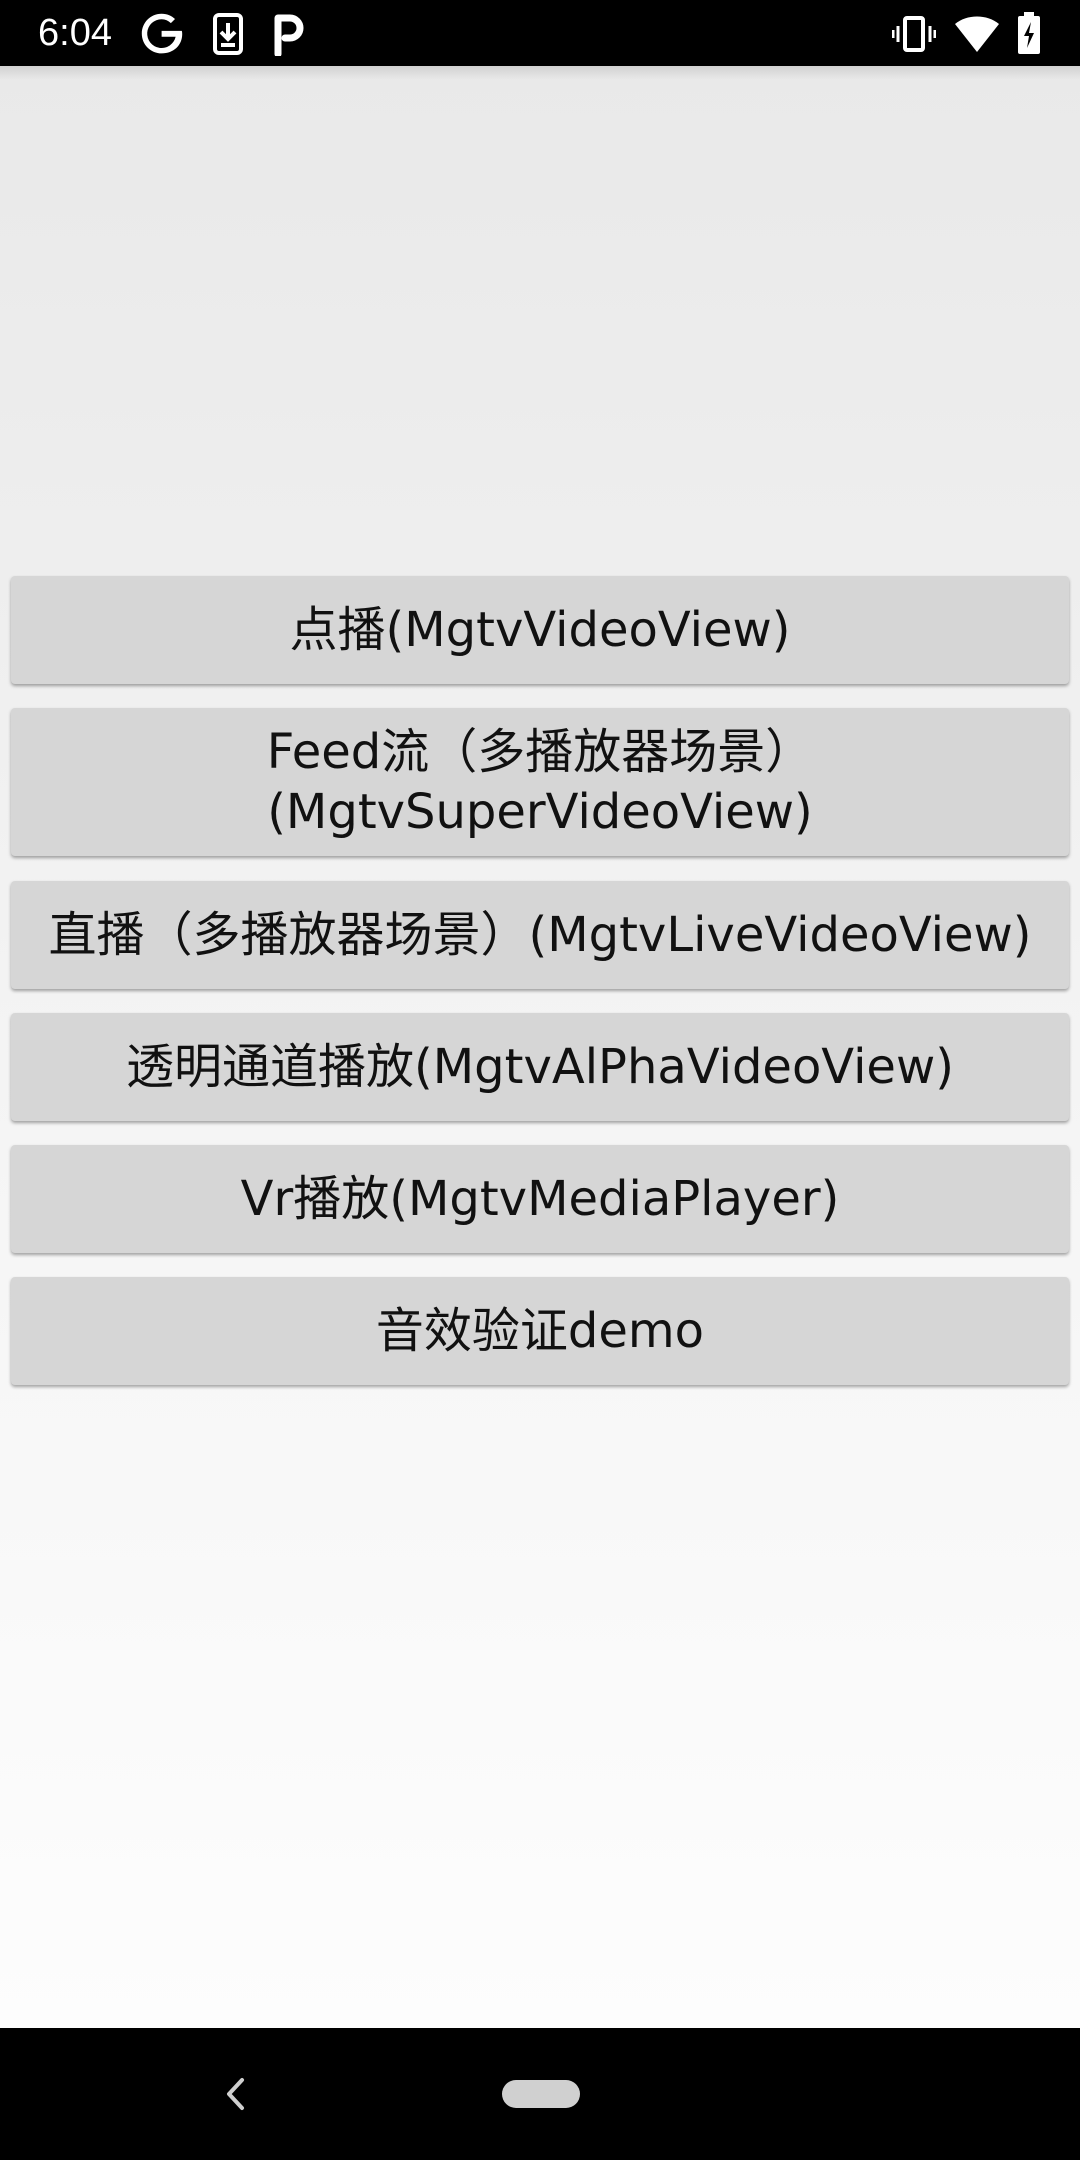 The image size is (1080, 2160). I want to click on navigation-bar, so click(540, 2094).